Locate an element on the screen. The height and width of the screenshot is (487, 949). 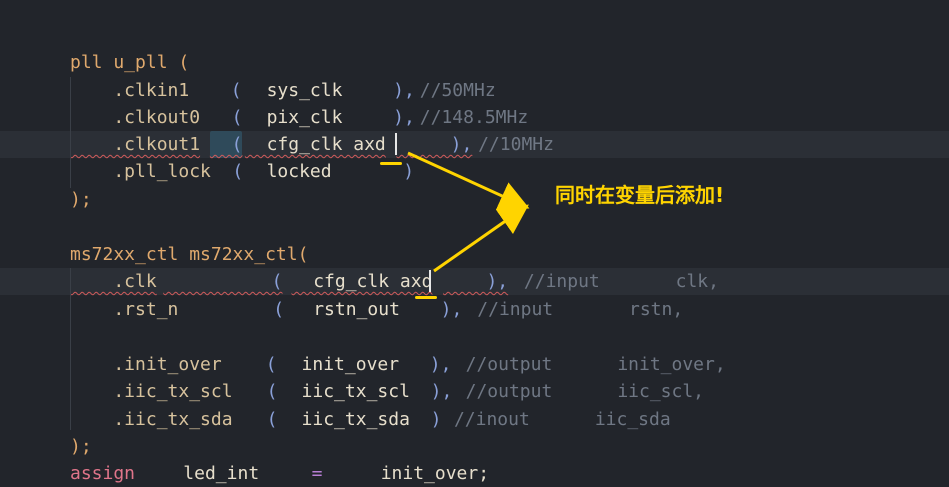
arrow-top is located at coordinates (468, 180).